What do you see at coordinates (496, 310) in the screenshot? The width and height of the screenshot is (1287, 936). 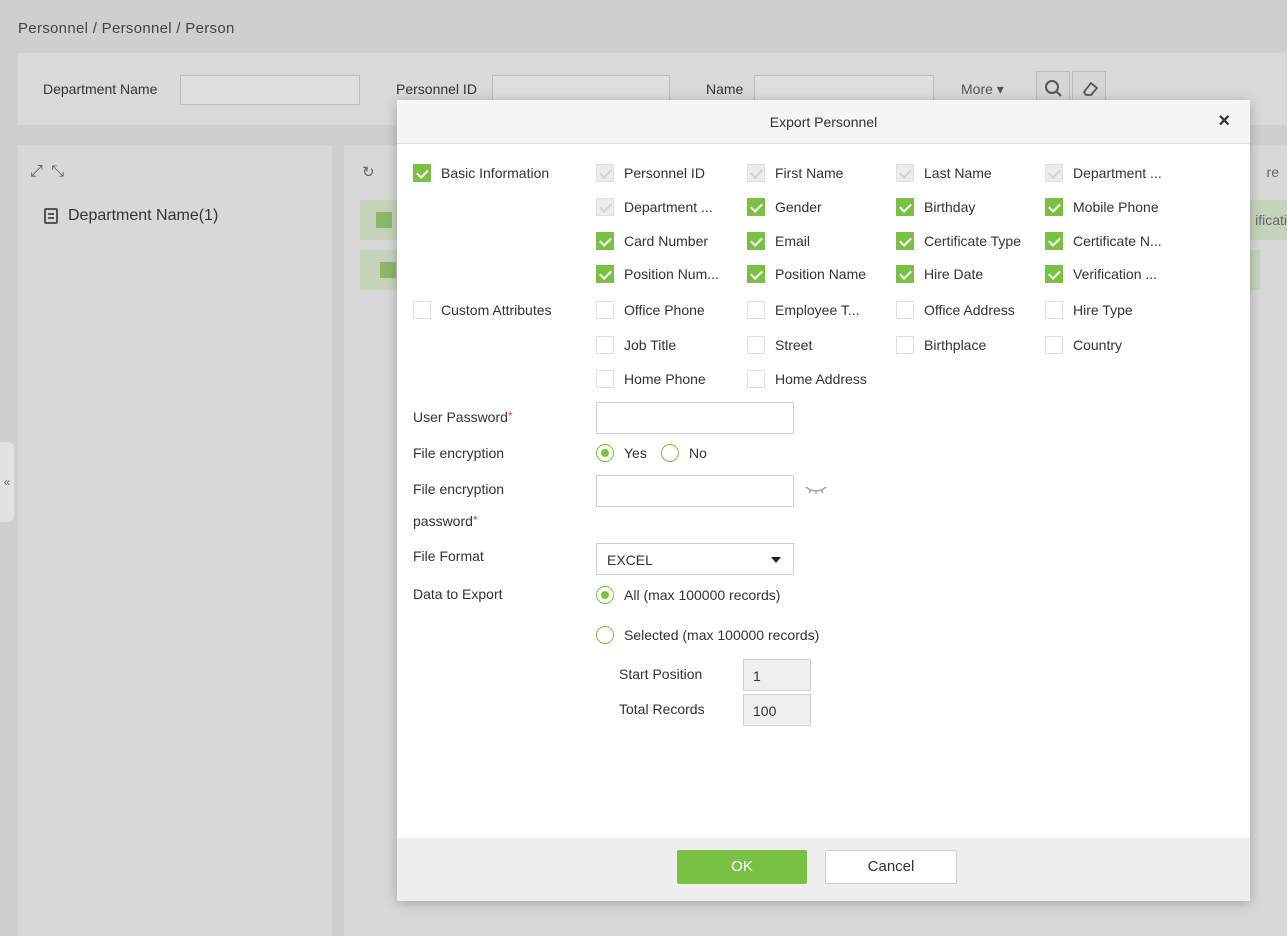 I see `custom-attributes-label: Custom Attributes` at bounding box center [496, 310].